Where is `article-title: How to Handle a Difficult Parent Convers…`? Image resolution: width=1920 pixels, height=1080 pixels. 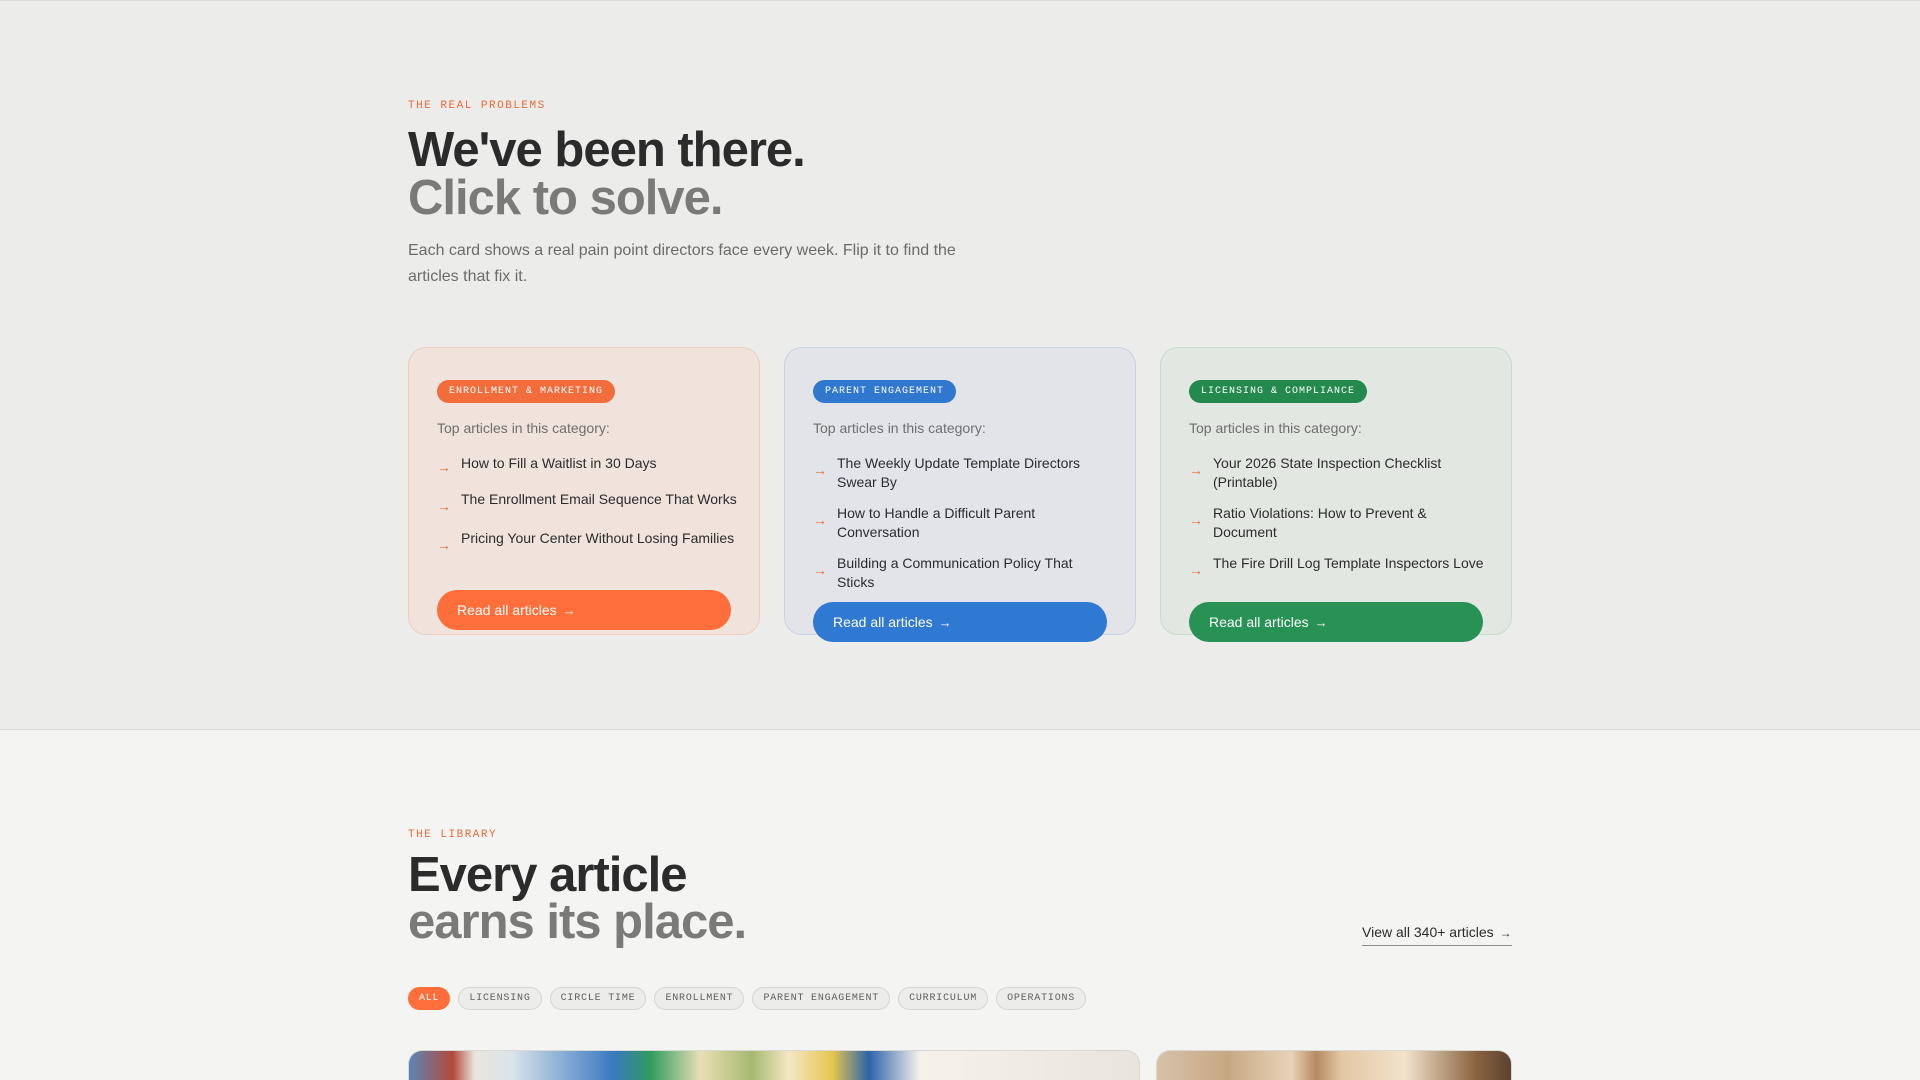 article-title: How to Handle a Difficult Parent Convers… is located at coordinates (936, 522).